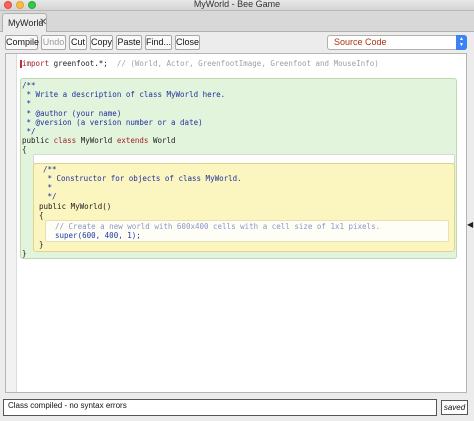 The height and width of the screenshot is (421, 474). What do you see at coordinates (38, 140) in the screenshot?
I see `public-keyword: public` at bounding box center [38, 140].